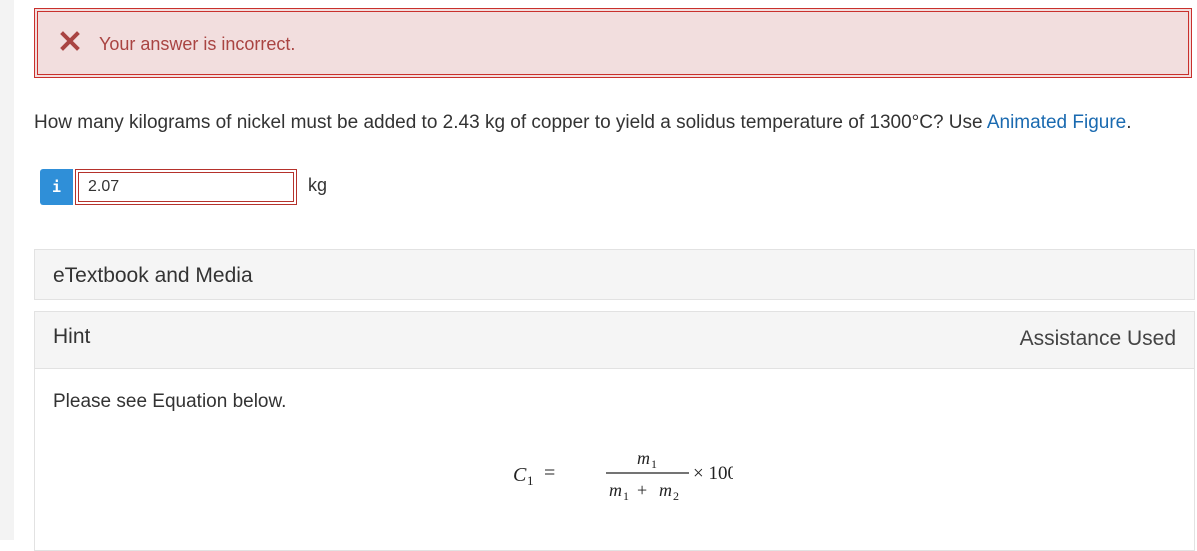  Describe the element at coordinates (72, 336) in the screenshot. I see `hint-label: Hint` at that location.